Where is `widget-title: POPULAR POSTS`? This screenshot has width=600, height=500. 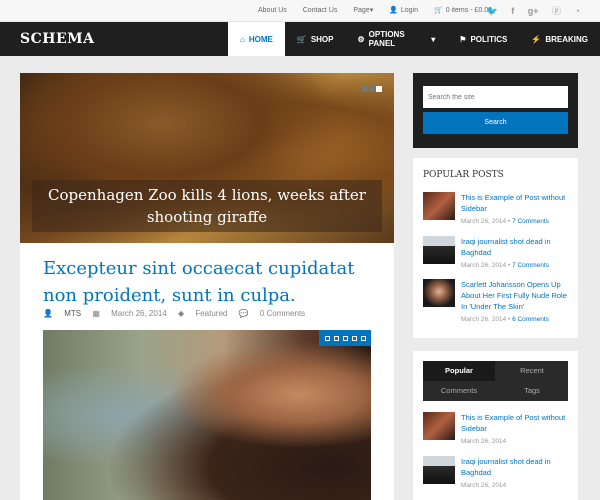
widget-title: POPULAR POSTS is located at coordinates (463, 175).